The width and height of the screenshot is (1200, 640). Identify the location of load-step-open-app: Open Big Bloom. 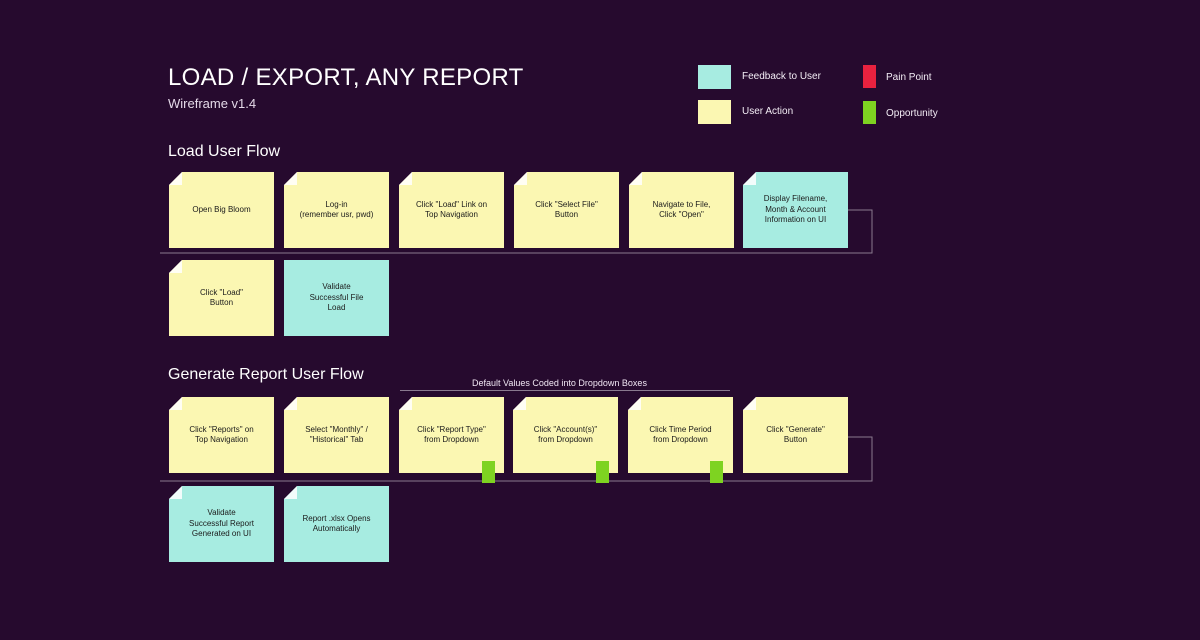
(221, 210).